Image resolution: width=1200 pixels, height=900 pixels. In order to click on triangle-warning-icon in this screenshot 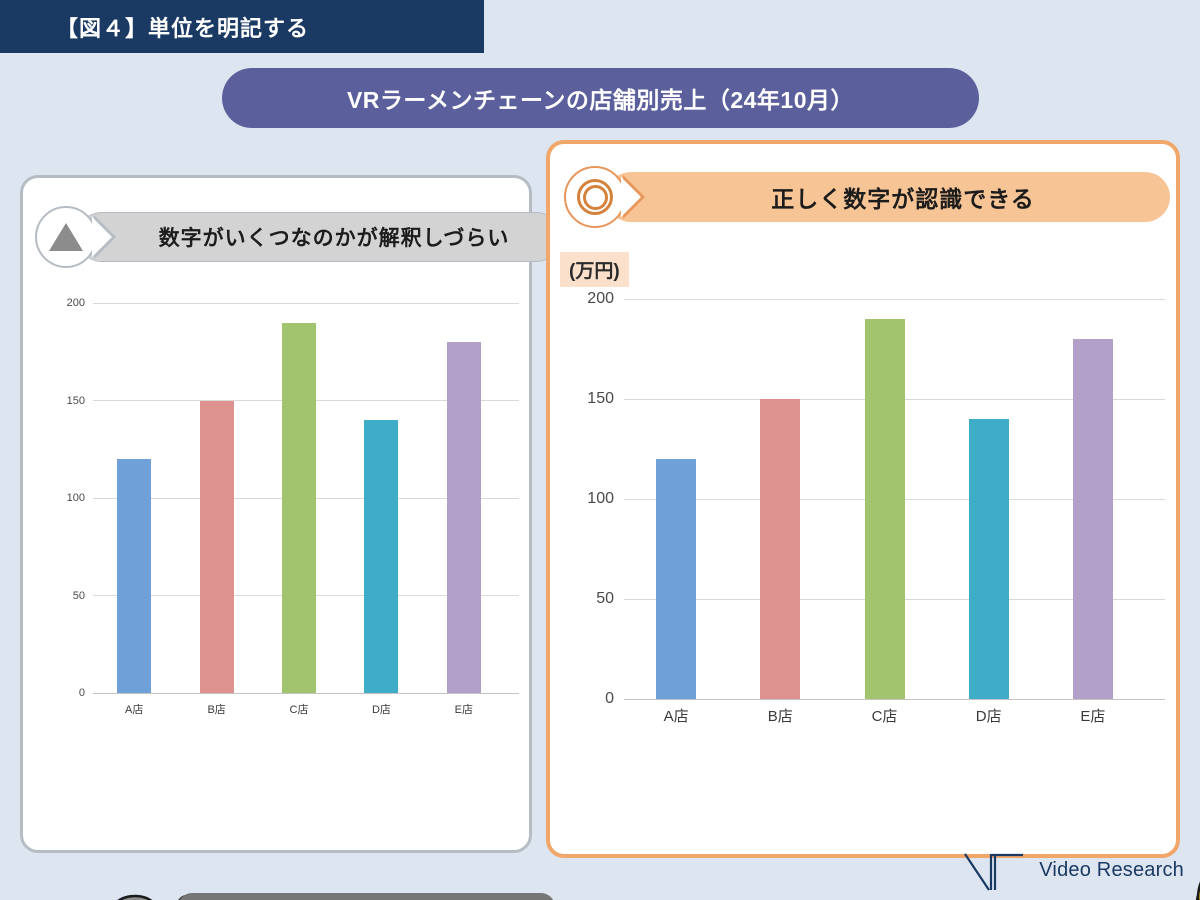, I will do `click(66, 237)`.